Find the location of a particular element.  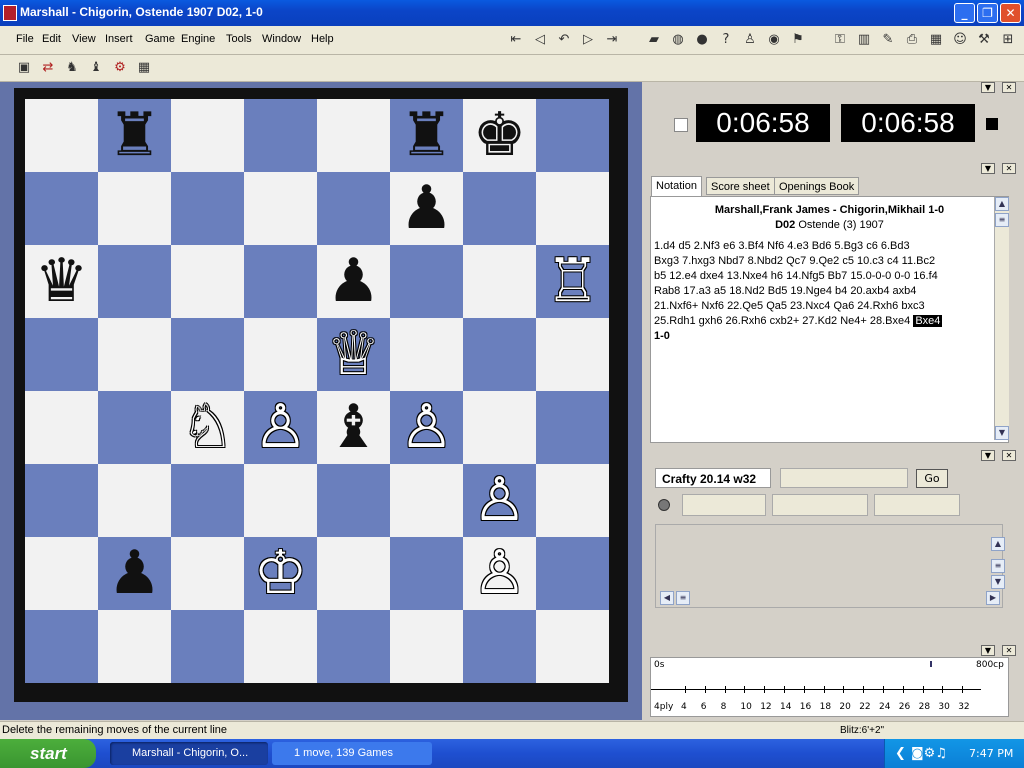

menu-view: View is located at coordinates (84, 39).